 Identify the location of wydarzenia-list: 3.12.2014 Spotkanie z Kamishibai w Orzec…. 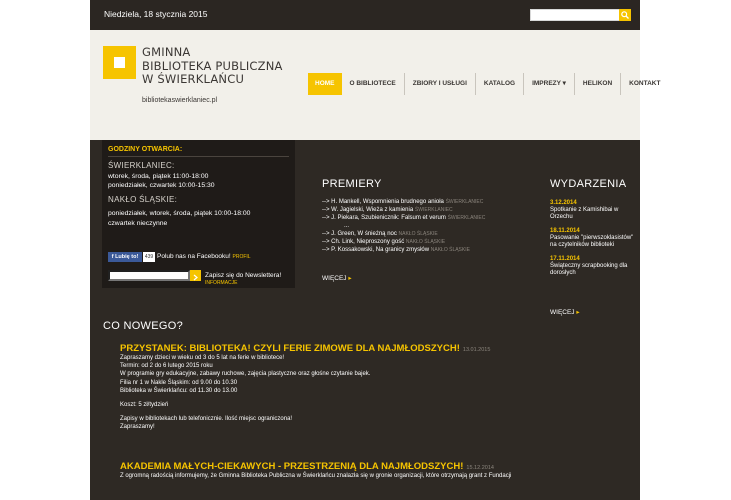
(592, 242).